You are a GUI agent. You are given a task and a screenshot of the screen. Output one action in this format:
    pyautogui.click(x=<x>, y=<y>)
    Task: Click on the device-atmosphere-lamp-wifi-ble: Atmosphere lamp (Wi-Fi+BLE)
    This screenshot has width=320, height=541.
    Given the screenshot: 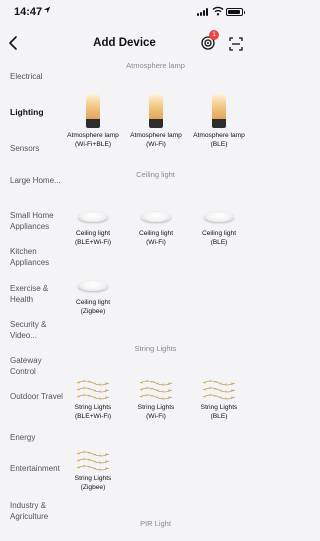 What is the action you would take?
    pyautogui.click(x=93, y=121)
    